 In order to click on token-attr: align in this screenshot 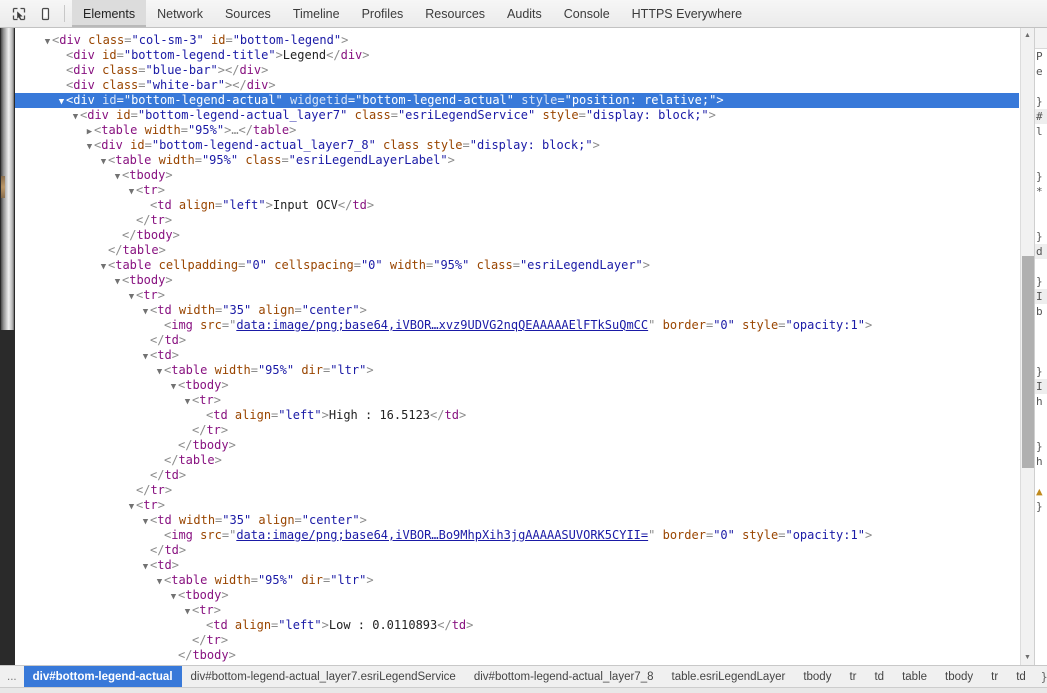, I will do `click(276, 520)`.